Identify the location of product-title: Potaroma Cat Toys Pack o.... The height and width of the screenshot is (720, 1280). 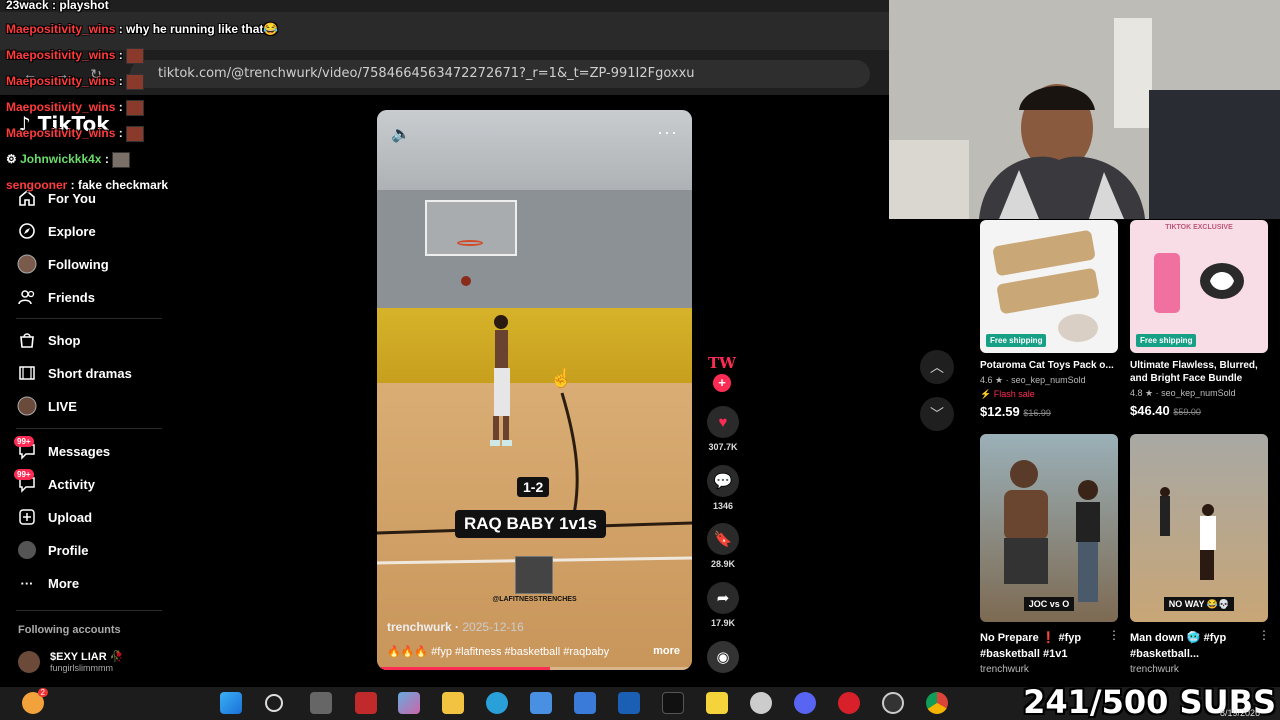
(1047, 365).